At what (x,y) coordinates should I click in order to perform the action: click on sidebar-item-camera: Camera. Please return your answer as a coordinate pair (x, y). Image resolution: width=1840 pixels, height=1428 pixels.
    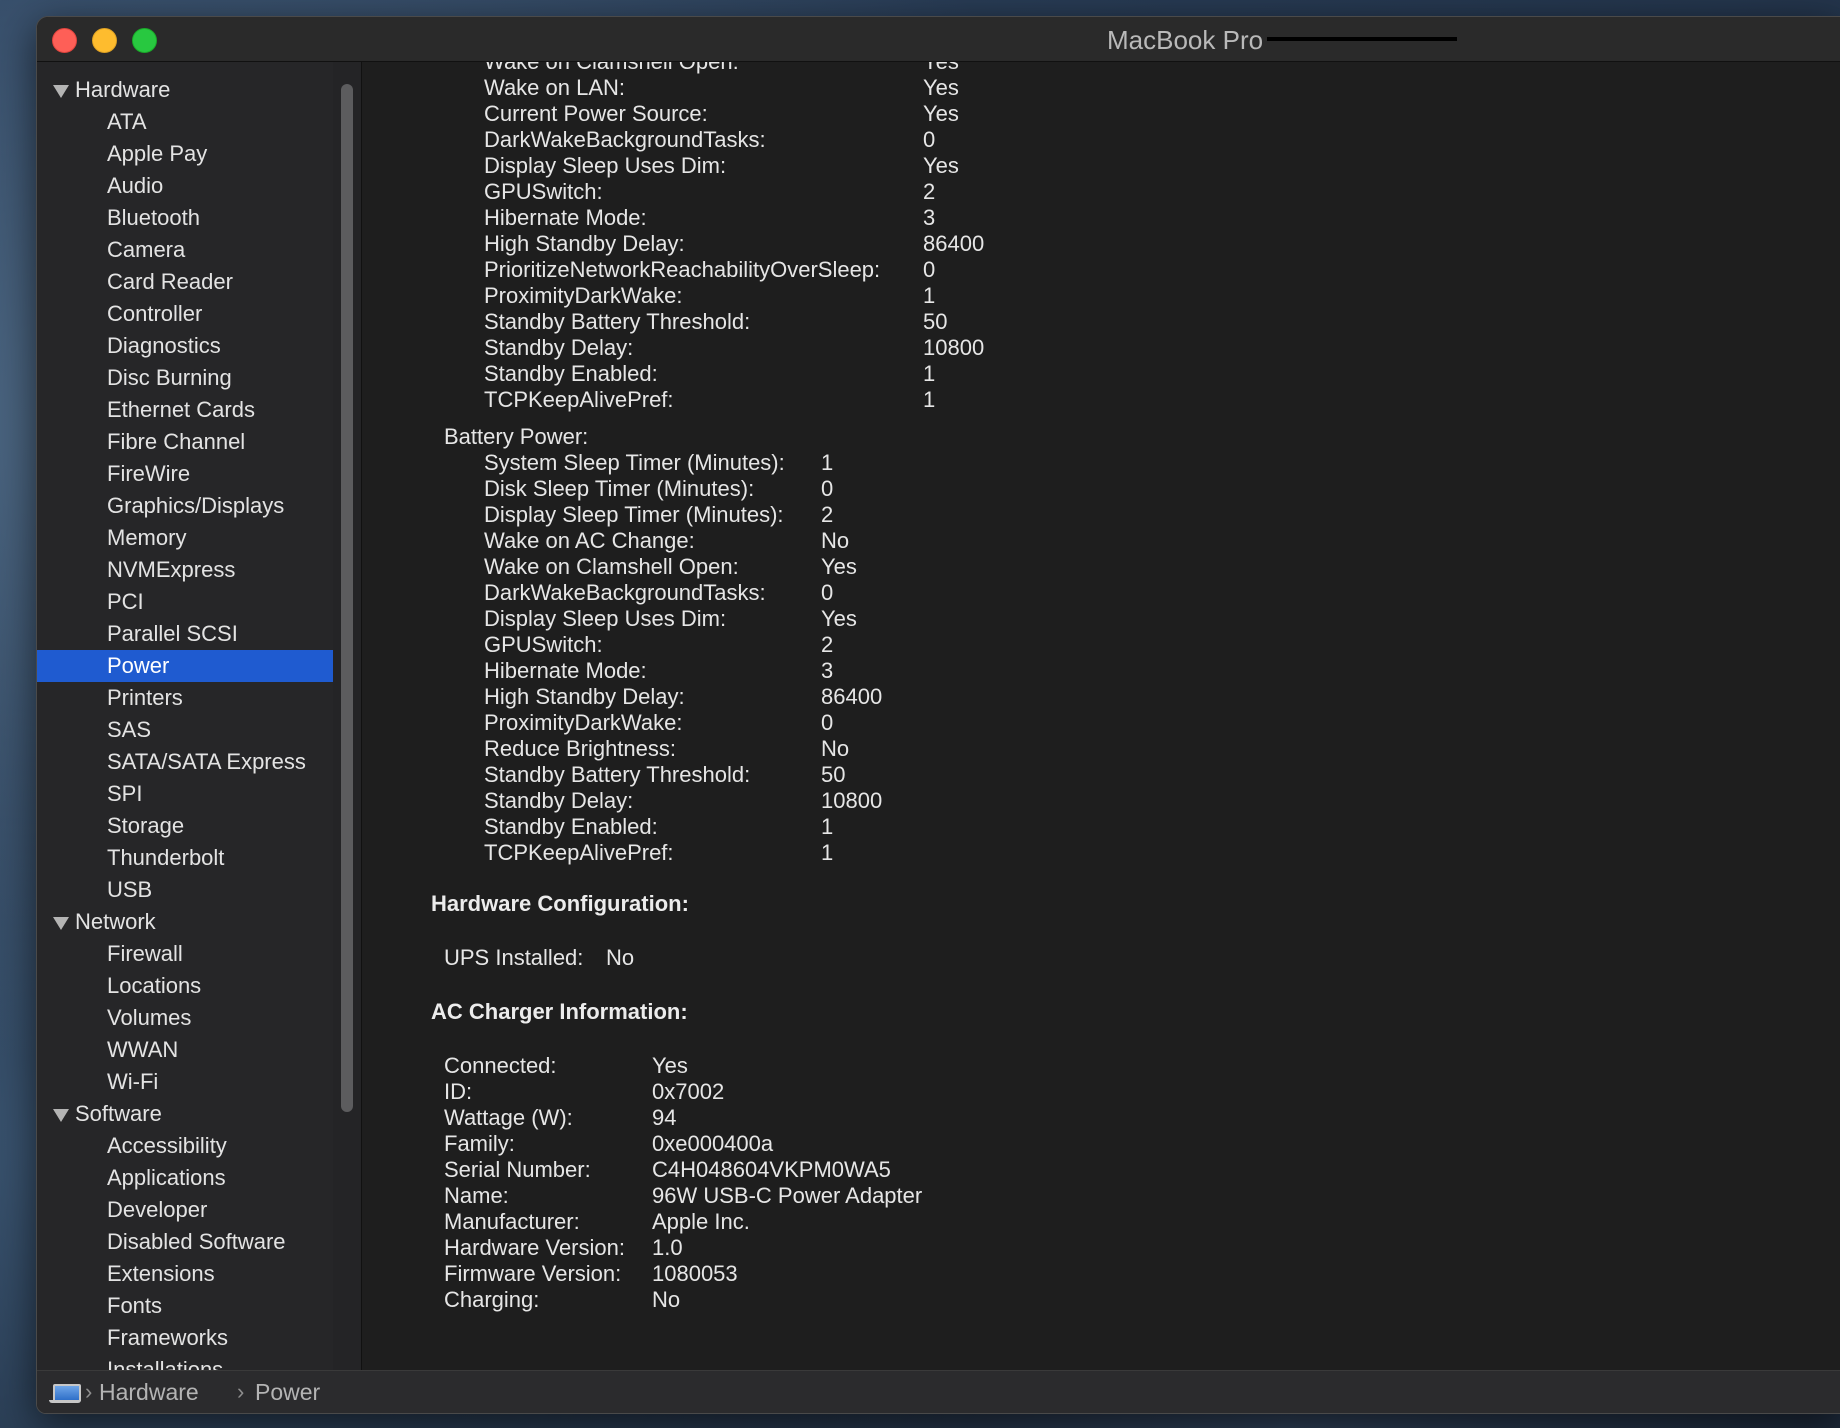
    Looking at the image, I should click on (185, 250).